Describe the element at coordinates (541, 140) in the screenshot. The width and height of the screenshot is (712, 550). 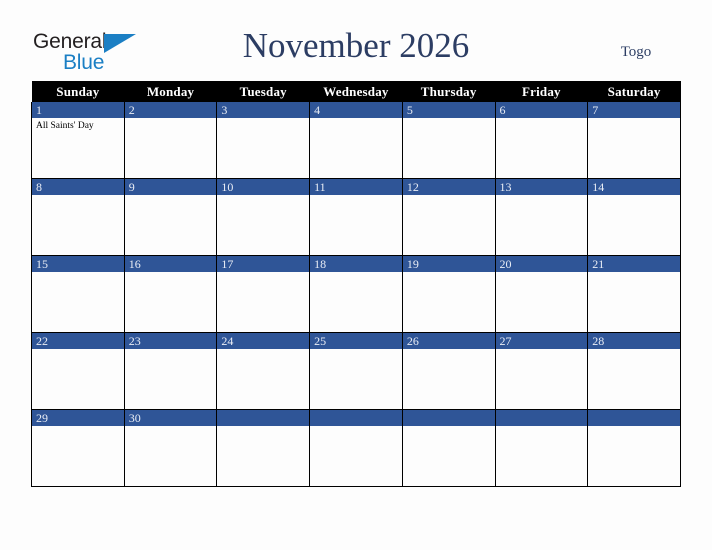
I see `calendar-day-cell: 6` at that location.